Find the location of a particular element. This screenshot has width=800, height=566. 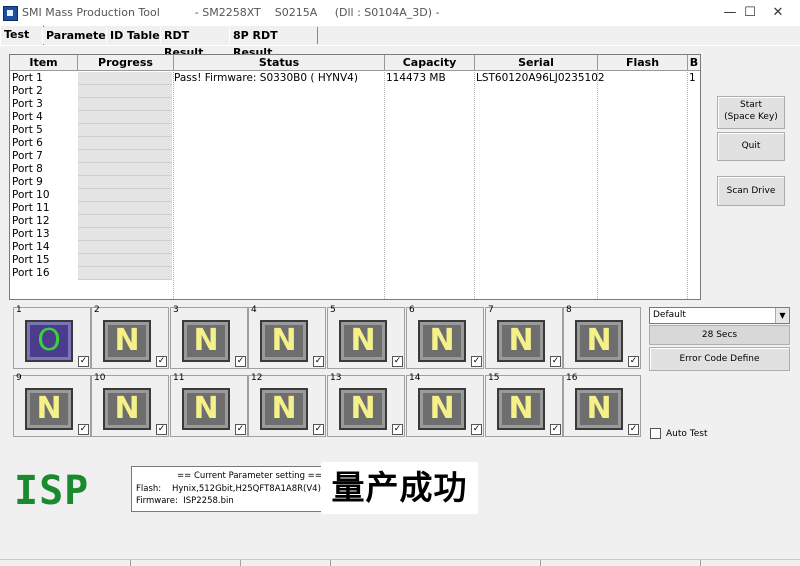

port-row-label: Port 4 is located at coordinates (27, 117).